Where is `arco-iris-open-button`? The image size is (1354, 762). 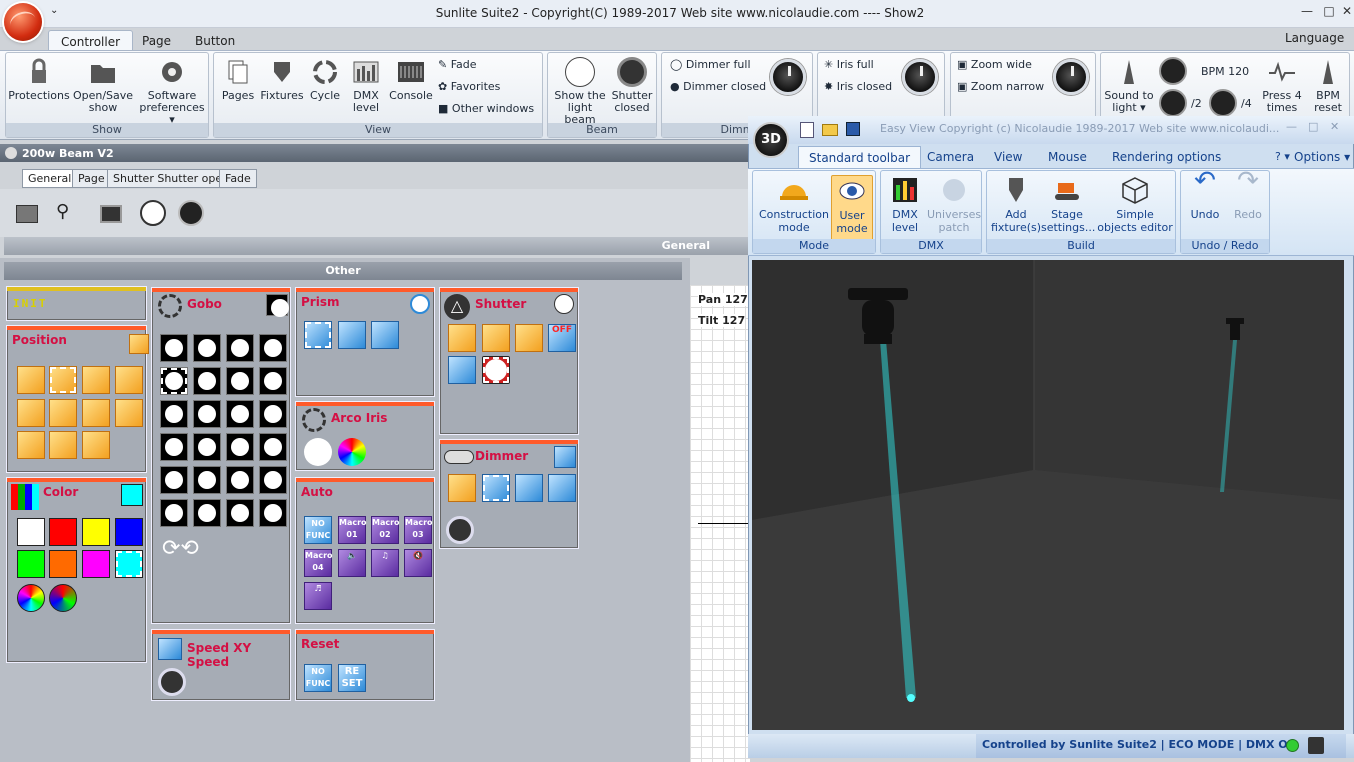 arco-iris-open-button is located at coordinates (318, 452).